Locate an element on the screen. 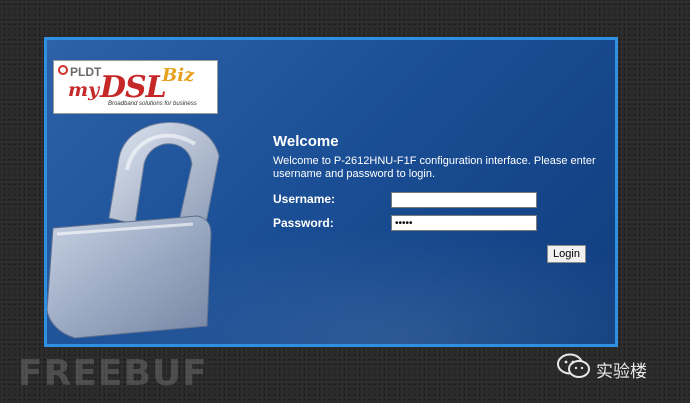 This screenshot has width=690, height=403. pldt-ring-icon is located at coordinates (63, 70).